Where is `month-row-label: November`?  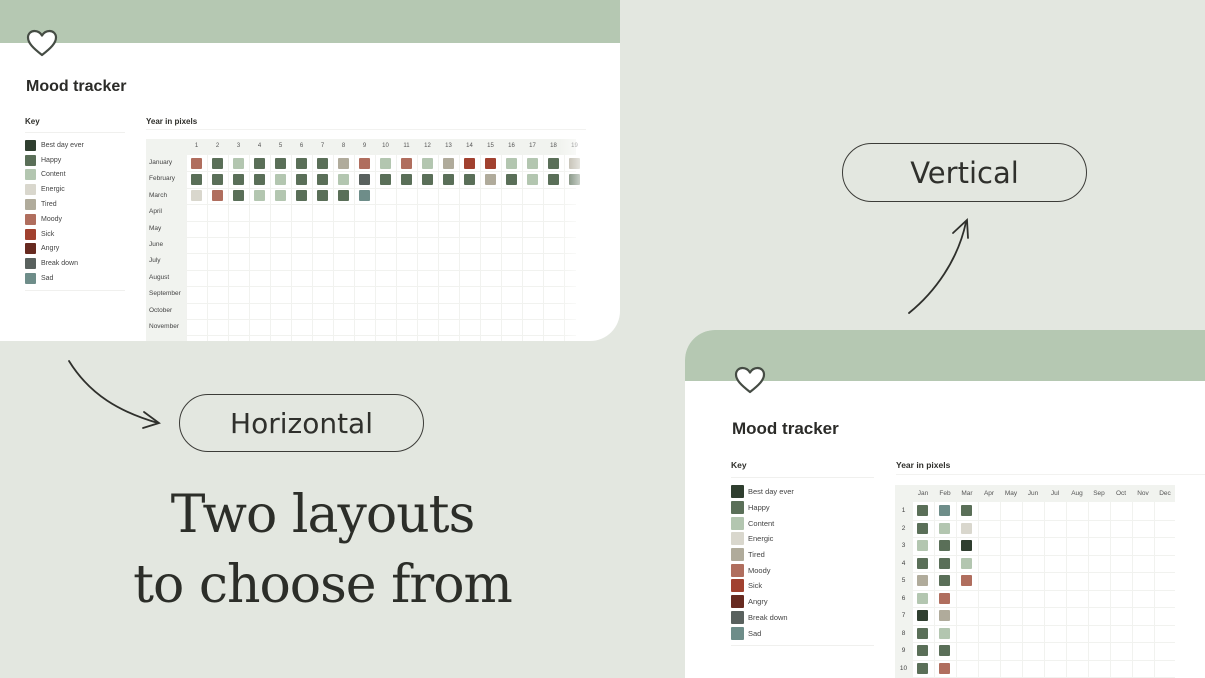 month-row-label: November is located at coordinates (164, 326).